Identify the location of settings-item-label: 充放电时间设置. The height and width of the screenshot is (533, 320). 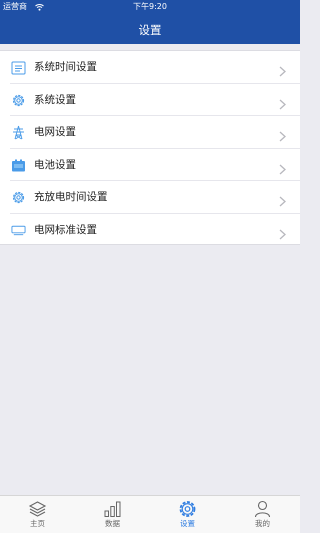
(71, 197).